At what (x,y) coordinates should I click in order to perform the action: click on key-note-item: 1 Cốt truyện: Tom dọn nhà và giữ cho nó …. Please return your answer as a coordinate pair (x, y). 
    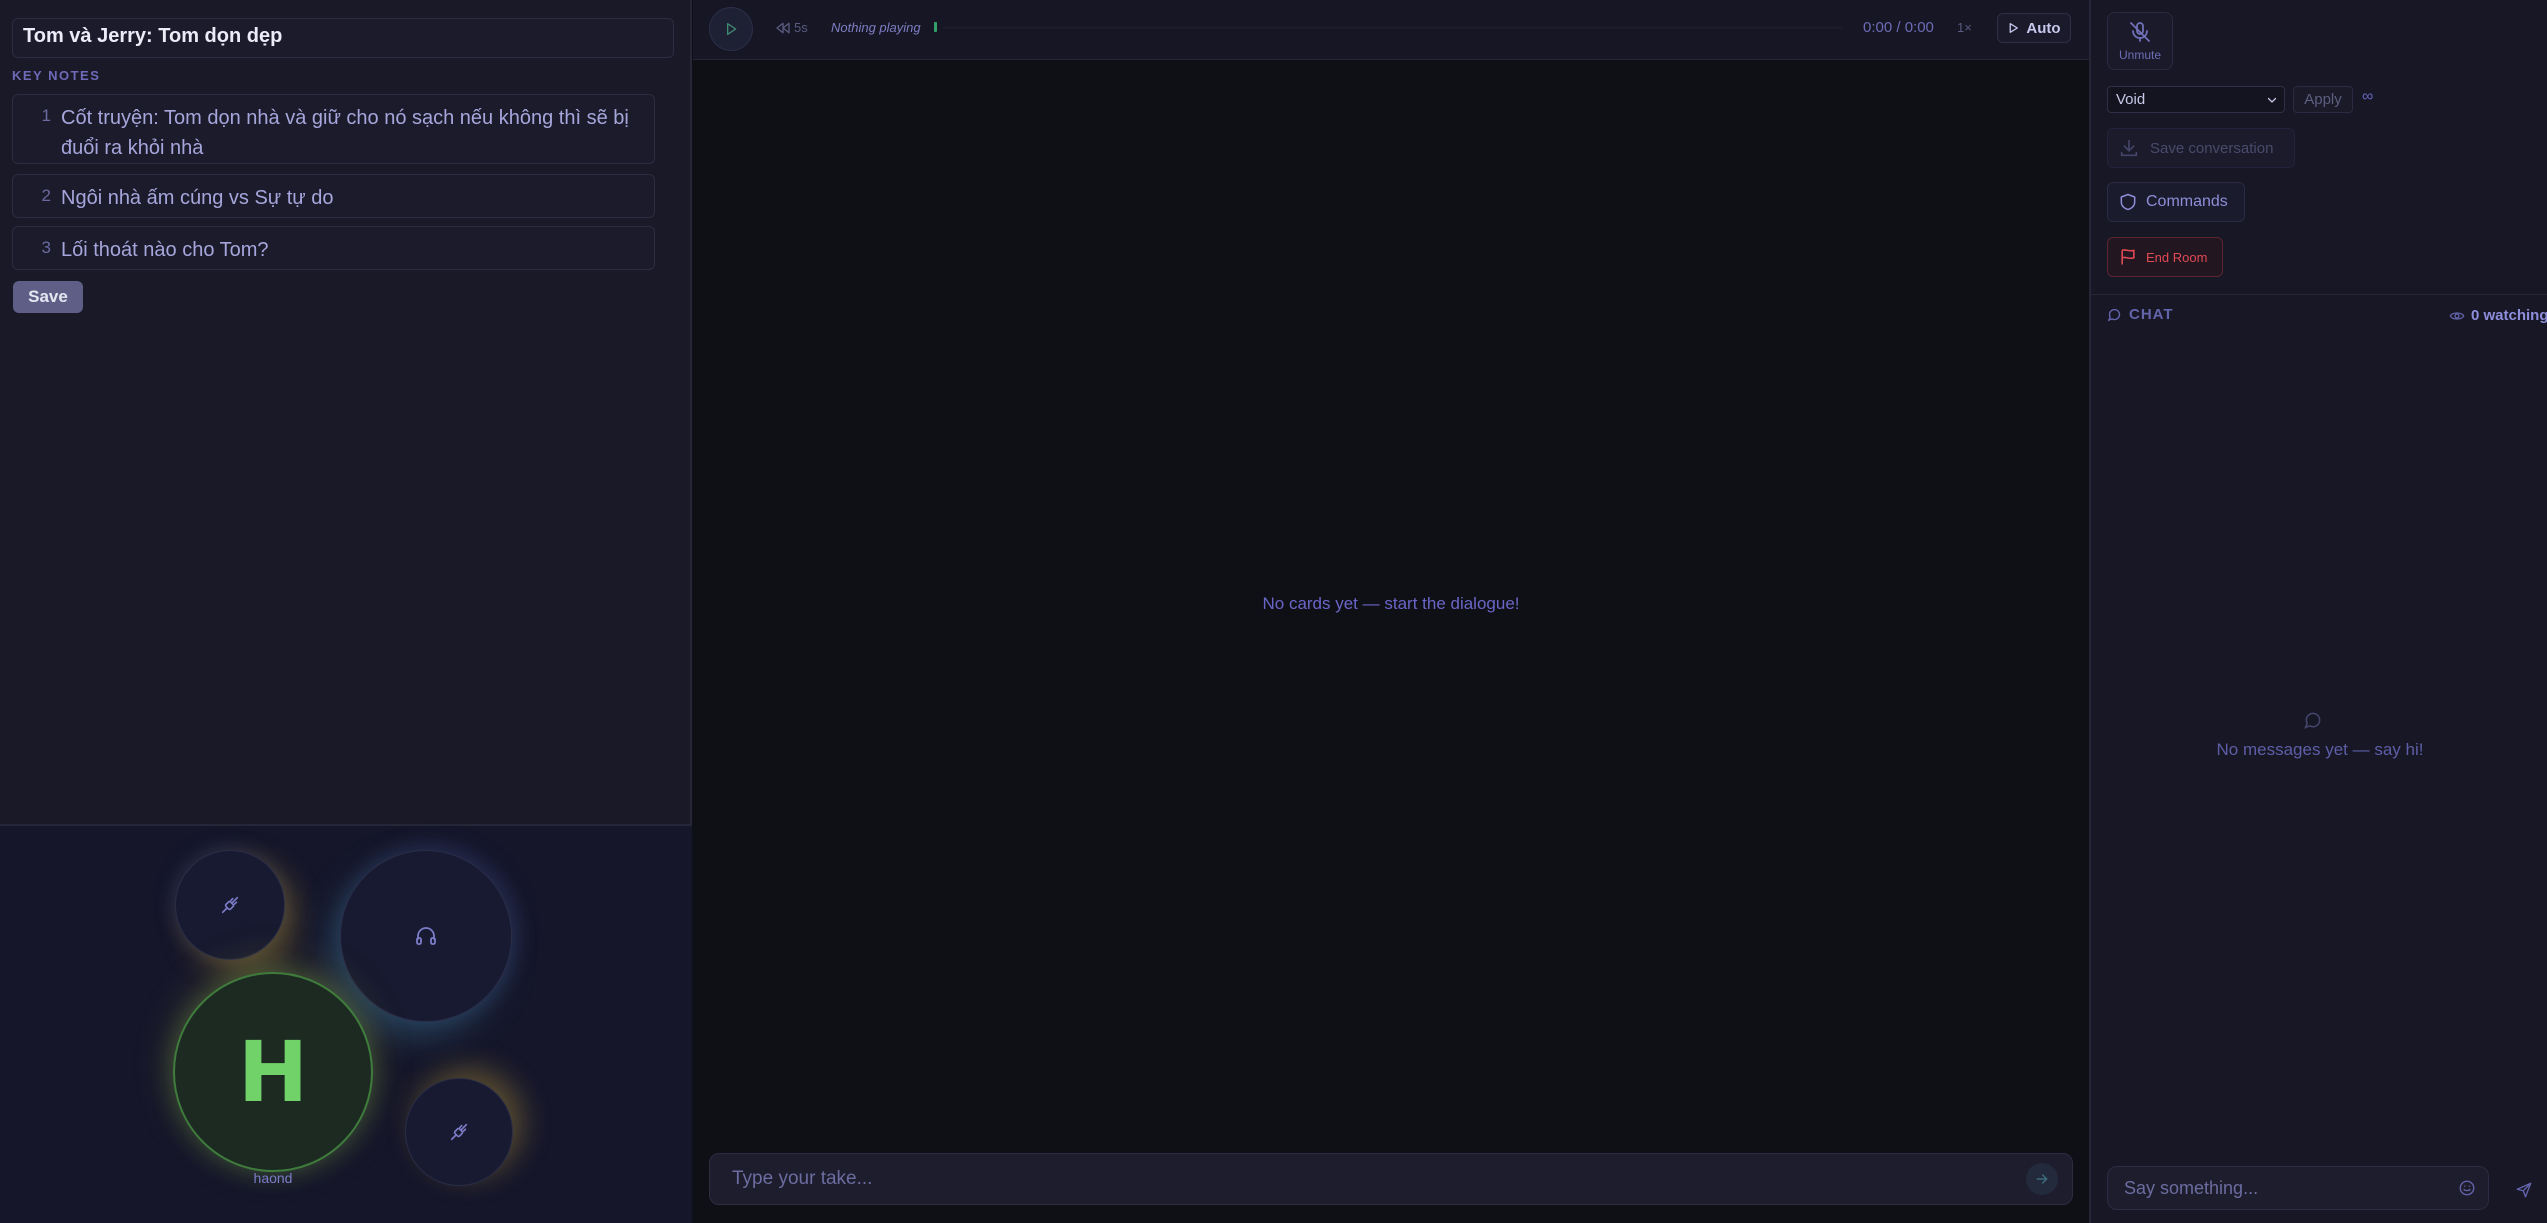
    Looking at the image, I should click on (333, 129).